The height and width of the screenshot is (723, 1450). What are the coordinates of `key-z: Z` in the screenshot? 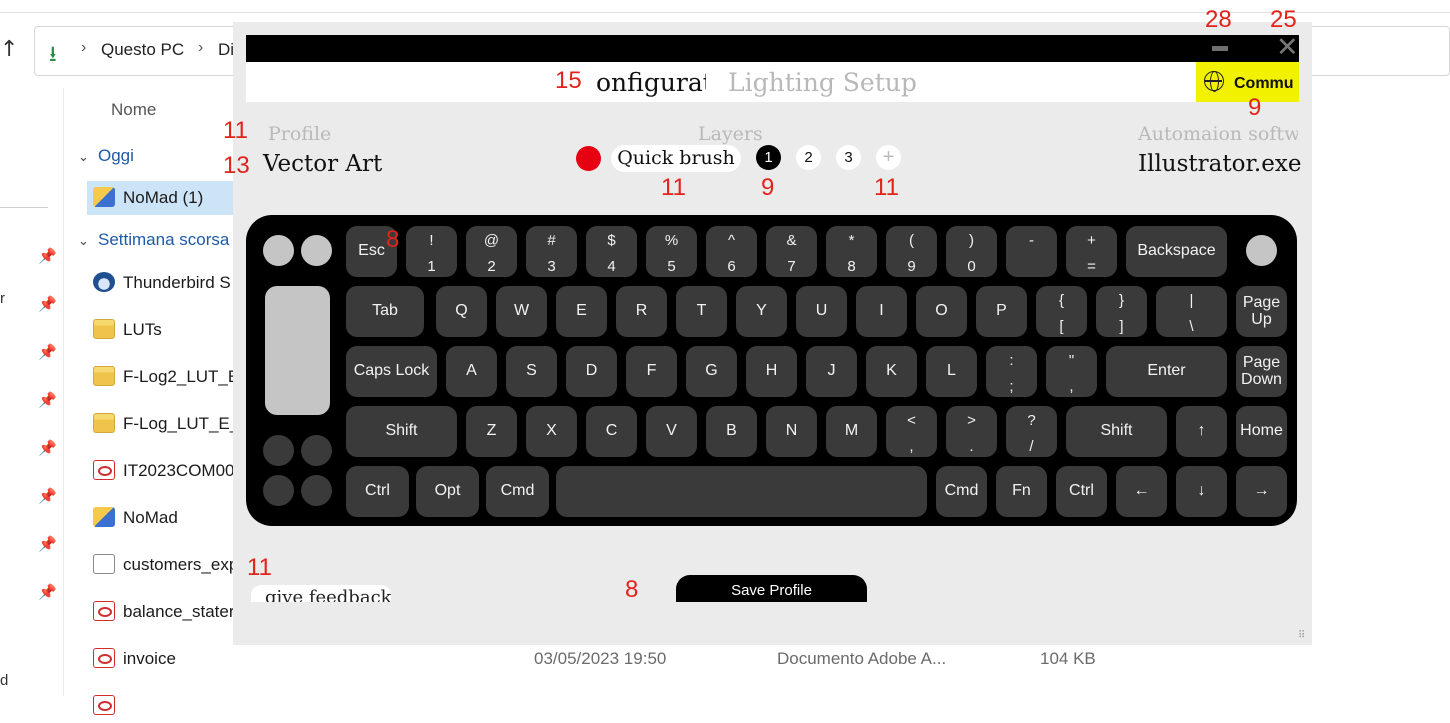 It's located at (491, 431).